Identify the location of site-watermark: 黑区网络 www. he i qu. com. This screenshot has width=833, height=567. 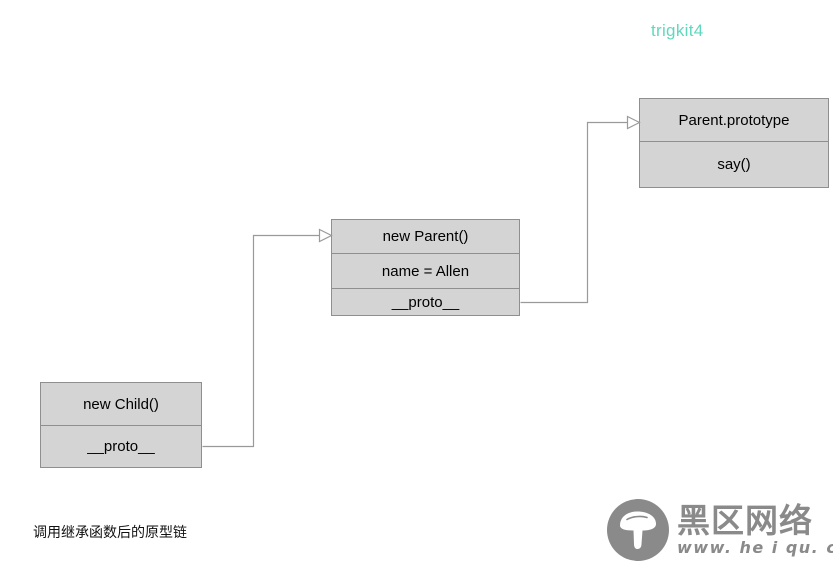
(720, 530).